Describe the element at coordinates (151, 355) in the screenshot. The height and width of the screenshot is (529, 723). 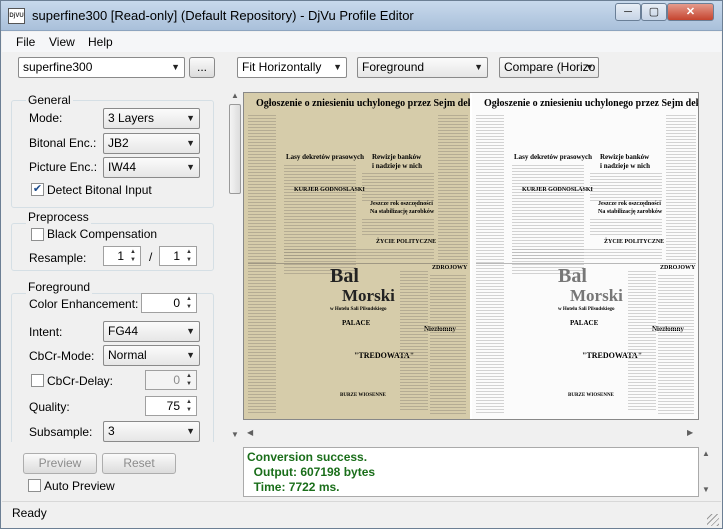
I see `cbcr-mode-combo: Normal ▼` at that location.